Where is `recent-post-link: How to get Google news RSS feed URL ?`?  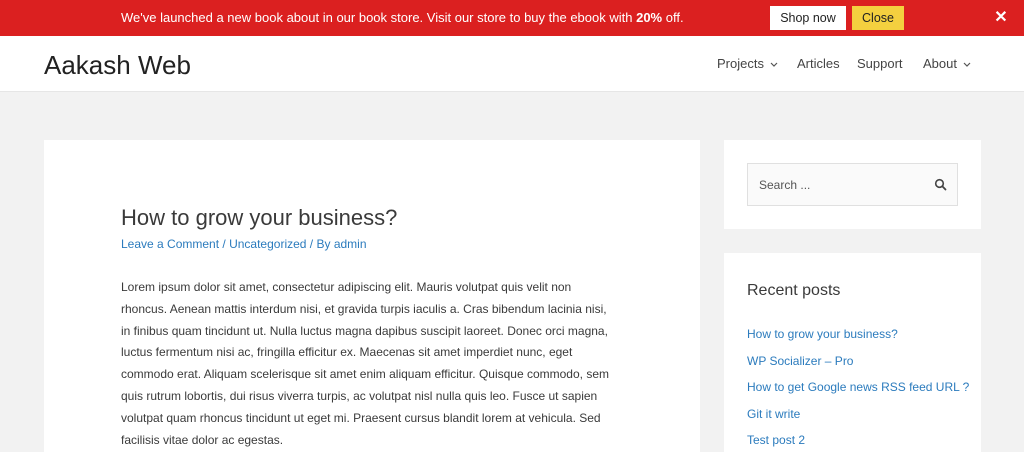
recent-post-link: How to get Google news RSS feed URL ? is located at coordinates (858, 387).